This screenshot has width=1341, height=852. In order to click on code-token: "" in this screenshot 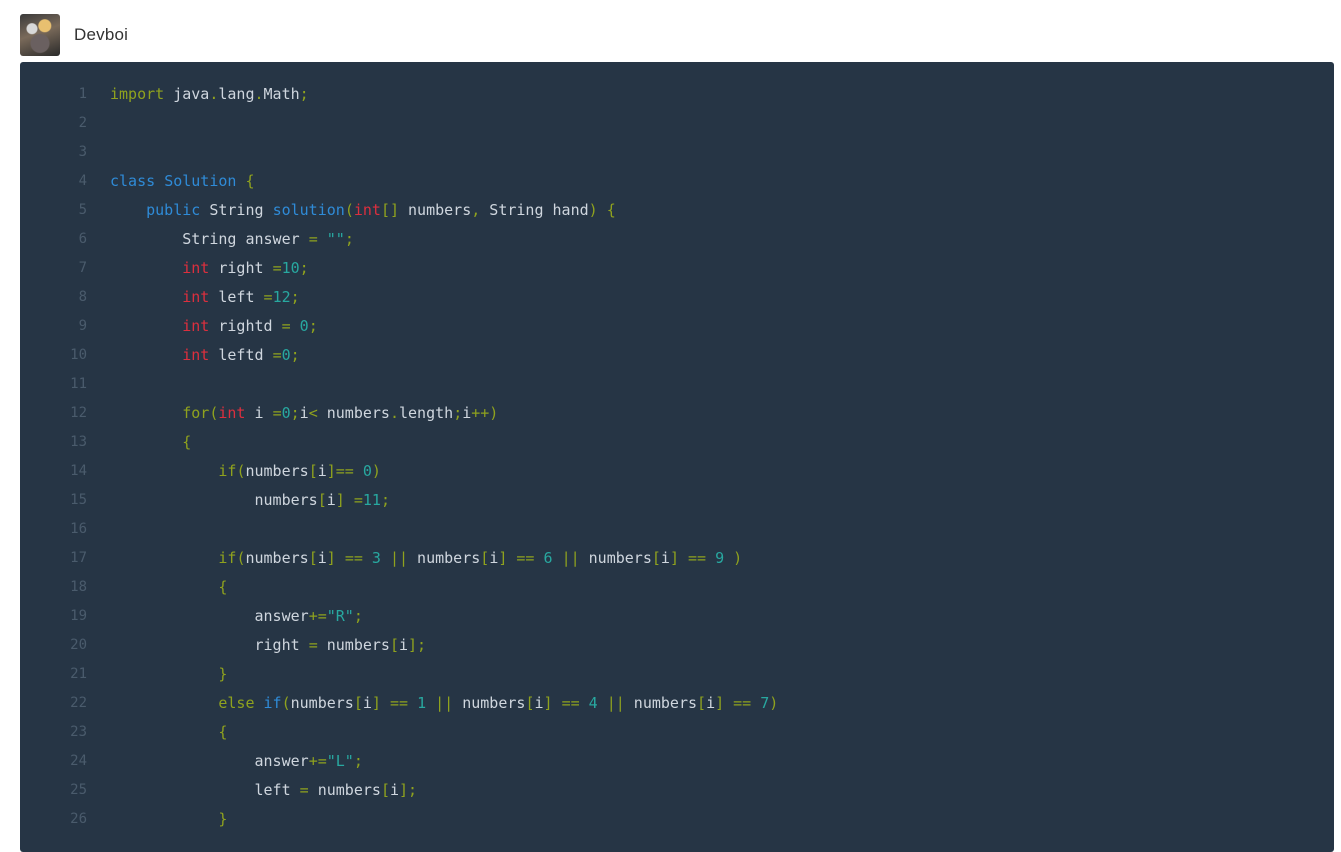, I will do `click(335, 239)`.